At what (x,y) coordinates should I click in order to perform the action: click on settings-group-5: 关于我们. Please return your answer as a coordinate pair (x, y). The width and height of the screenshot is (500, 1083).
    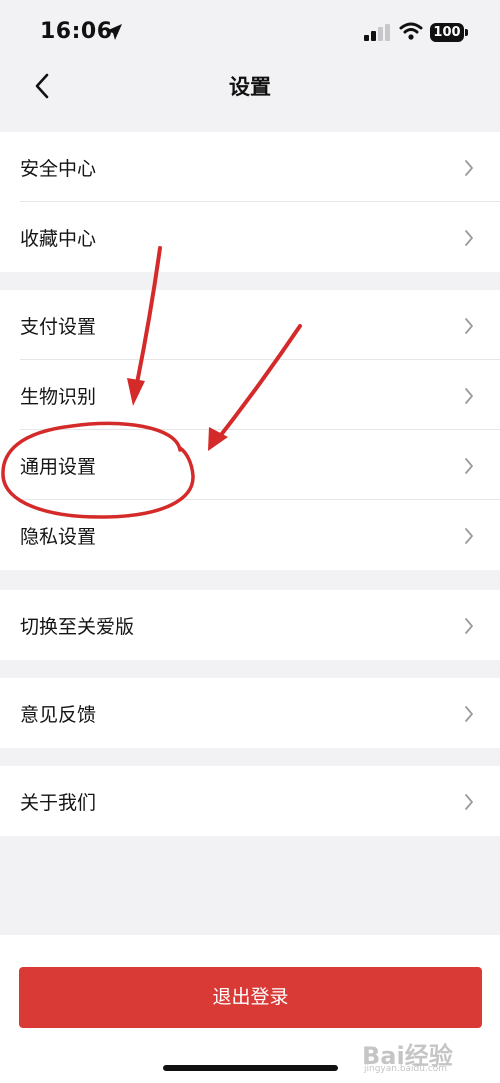
    Looking at the image, I should click on (250, 801).